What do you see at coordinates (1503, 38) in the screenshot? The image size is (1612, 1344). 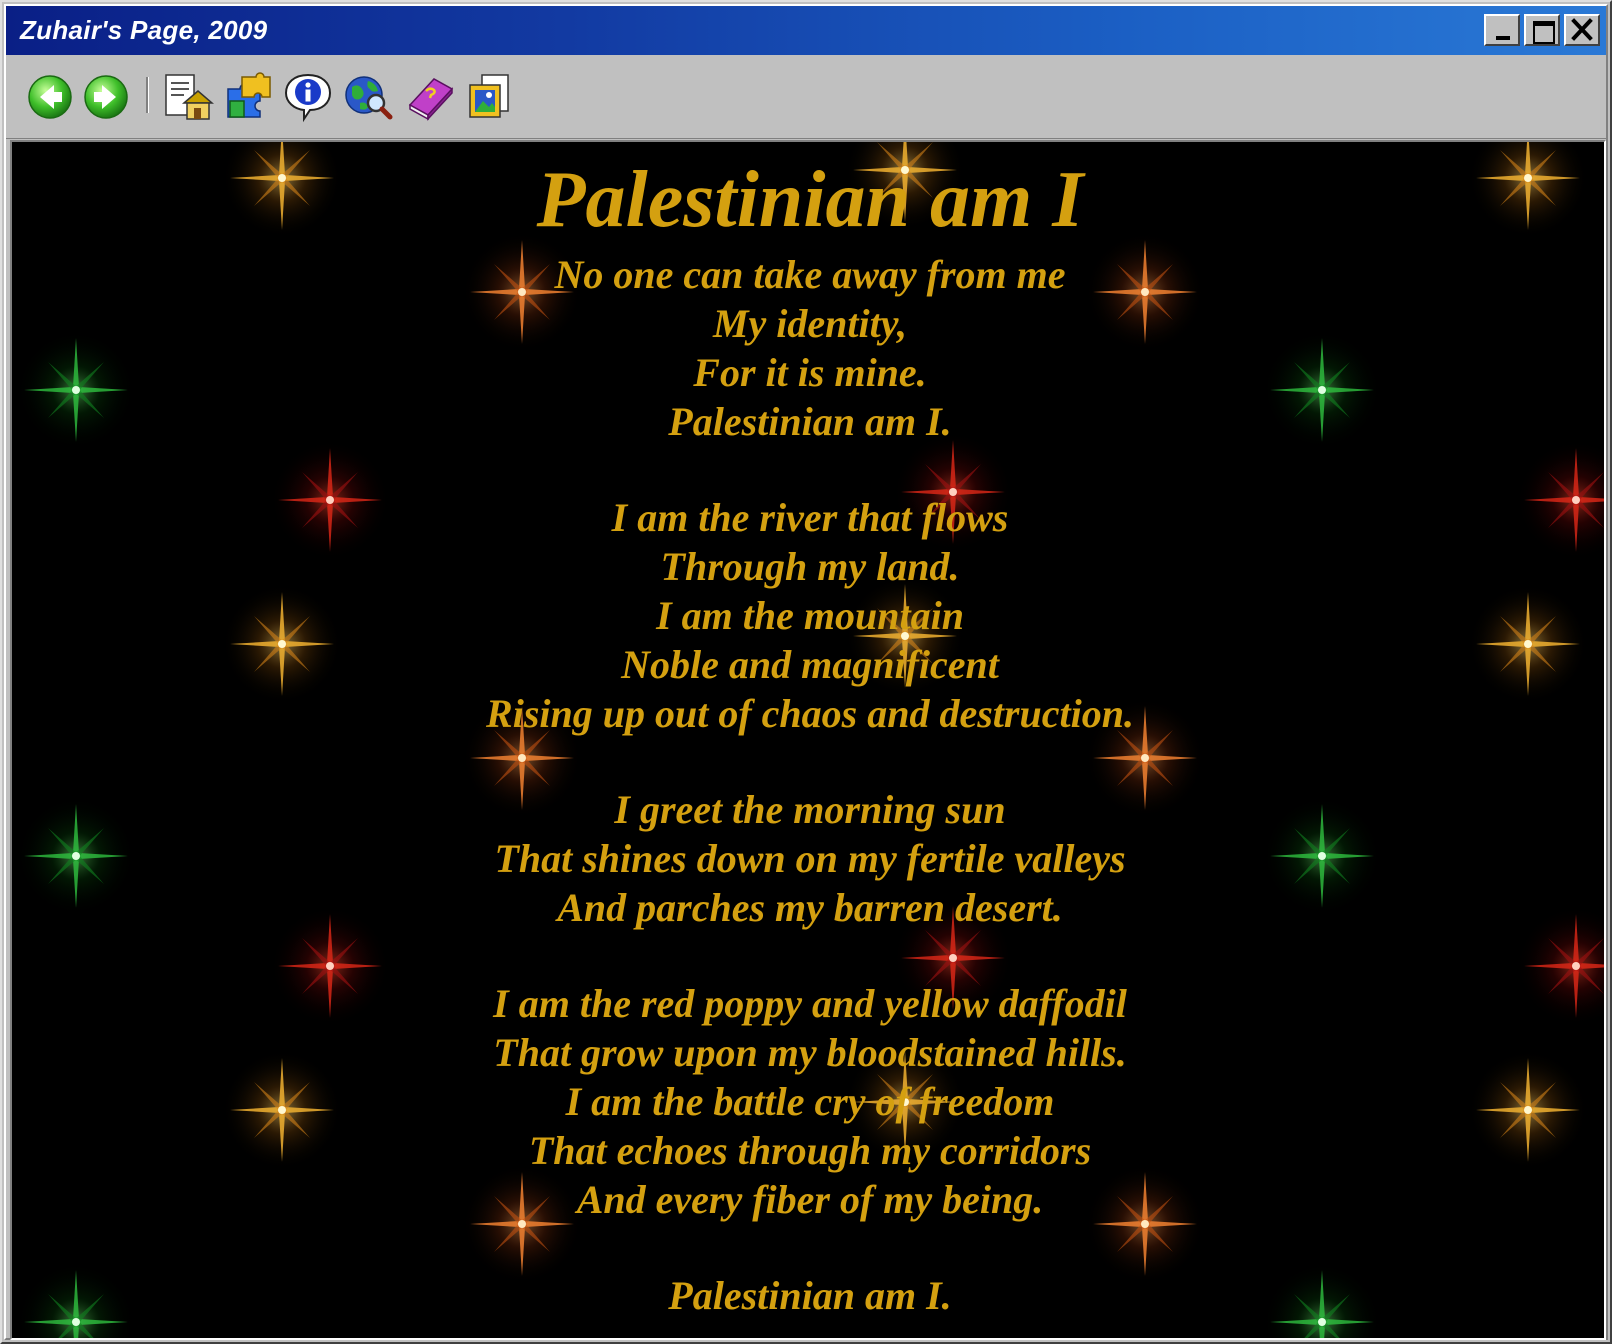 I see `minimize-icon` at bounding box center [1503, 38].